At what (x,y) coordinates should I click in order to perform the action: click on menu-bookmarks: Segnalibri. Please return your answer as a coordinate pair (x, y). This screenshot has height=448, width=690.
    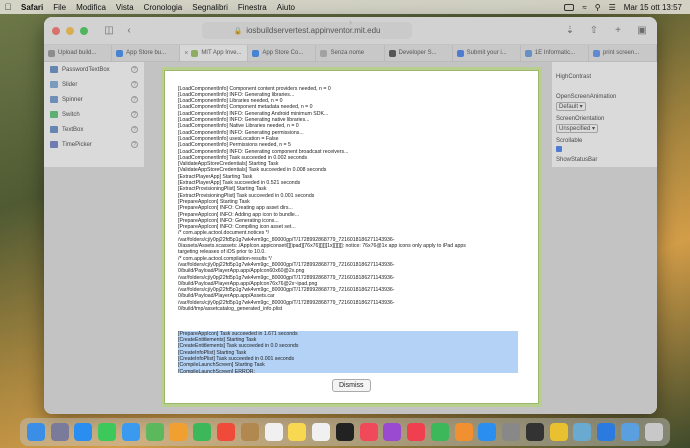
    Looking at the image, I should click on (210, 7).